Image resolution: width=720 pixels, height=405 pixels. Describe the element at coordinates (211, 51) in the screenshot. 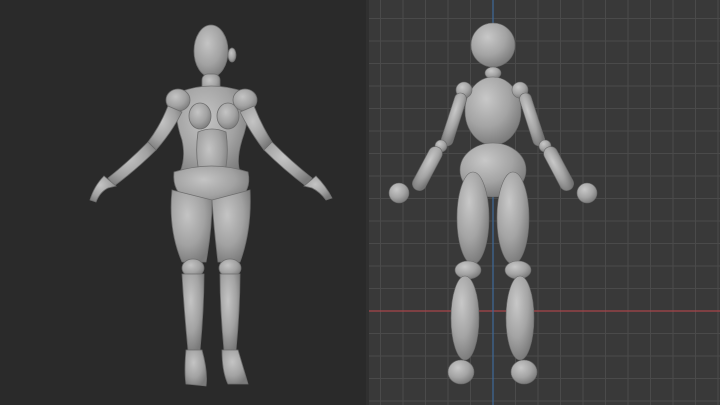

I see `figure-head` at that location.